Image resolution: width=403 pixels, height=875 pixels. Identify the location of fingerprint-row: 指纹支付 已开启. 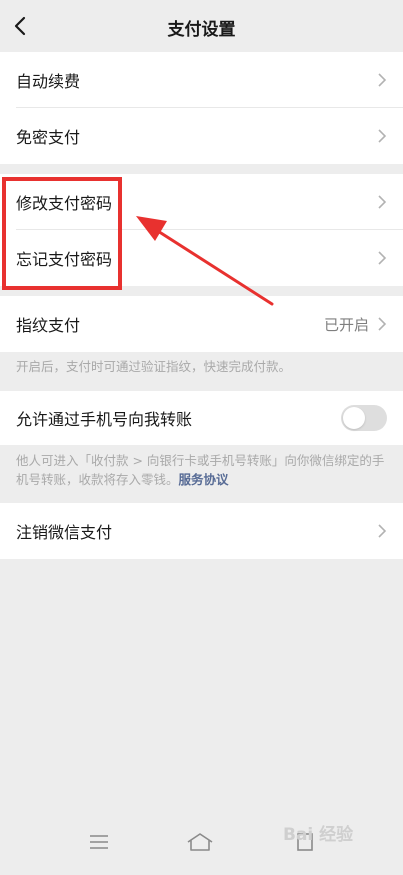
(201, 324).